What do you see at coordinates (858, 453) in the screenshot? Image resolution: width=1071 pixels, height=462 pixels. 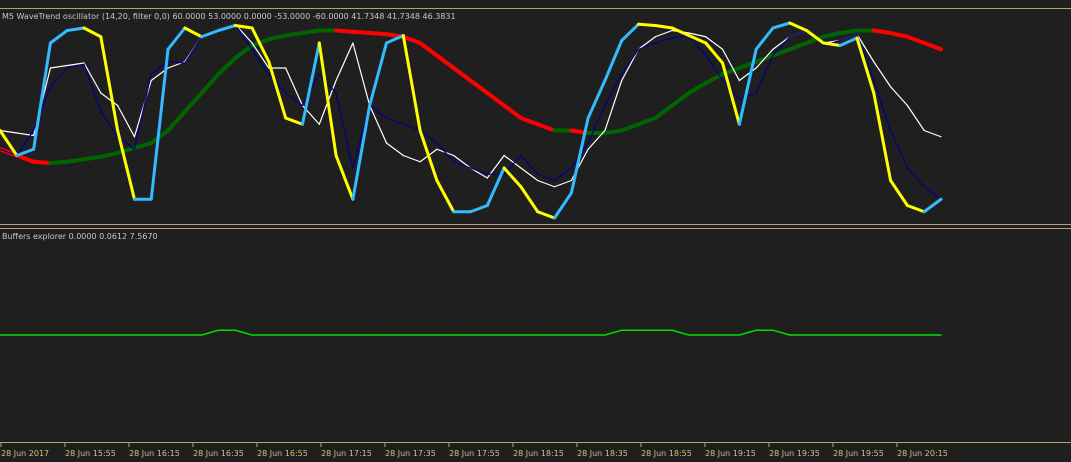 I see `x-tick-label: 28 Jun 19:55` at bounding box center [858, 453].